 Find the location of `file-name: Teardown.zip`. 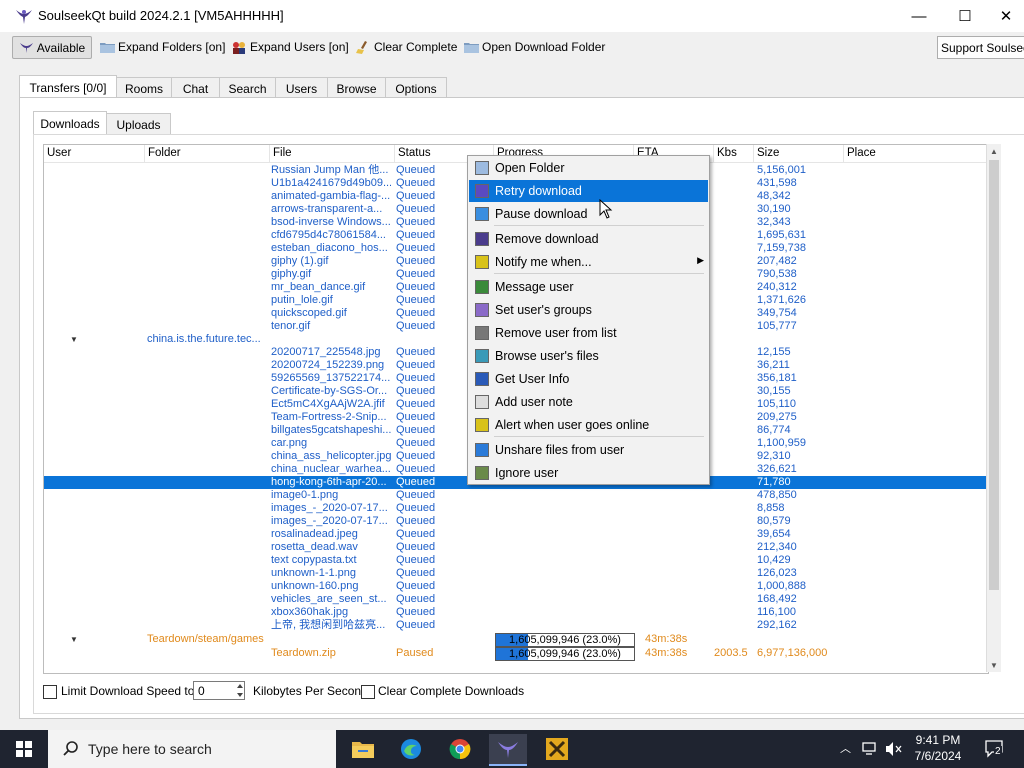

file-name: Teardown.zip is located at coordinates (303, 653).